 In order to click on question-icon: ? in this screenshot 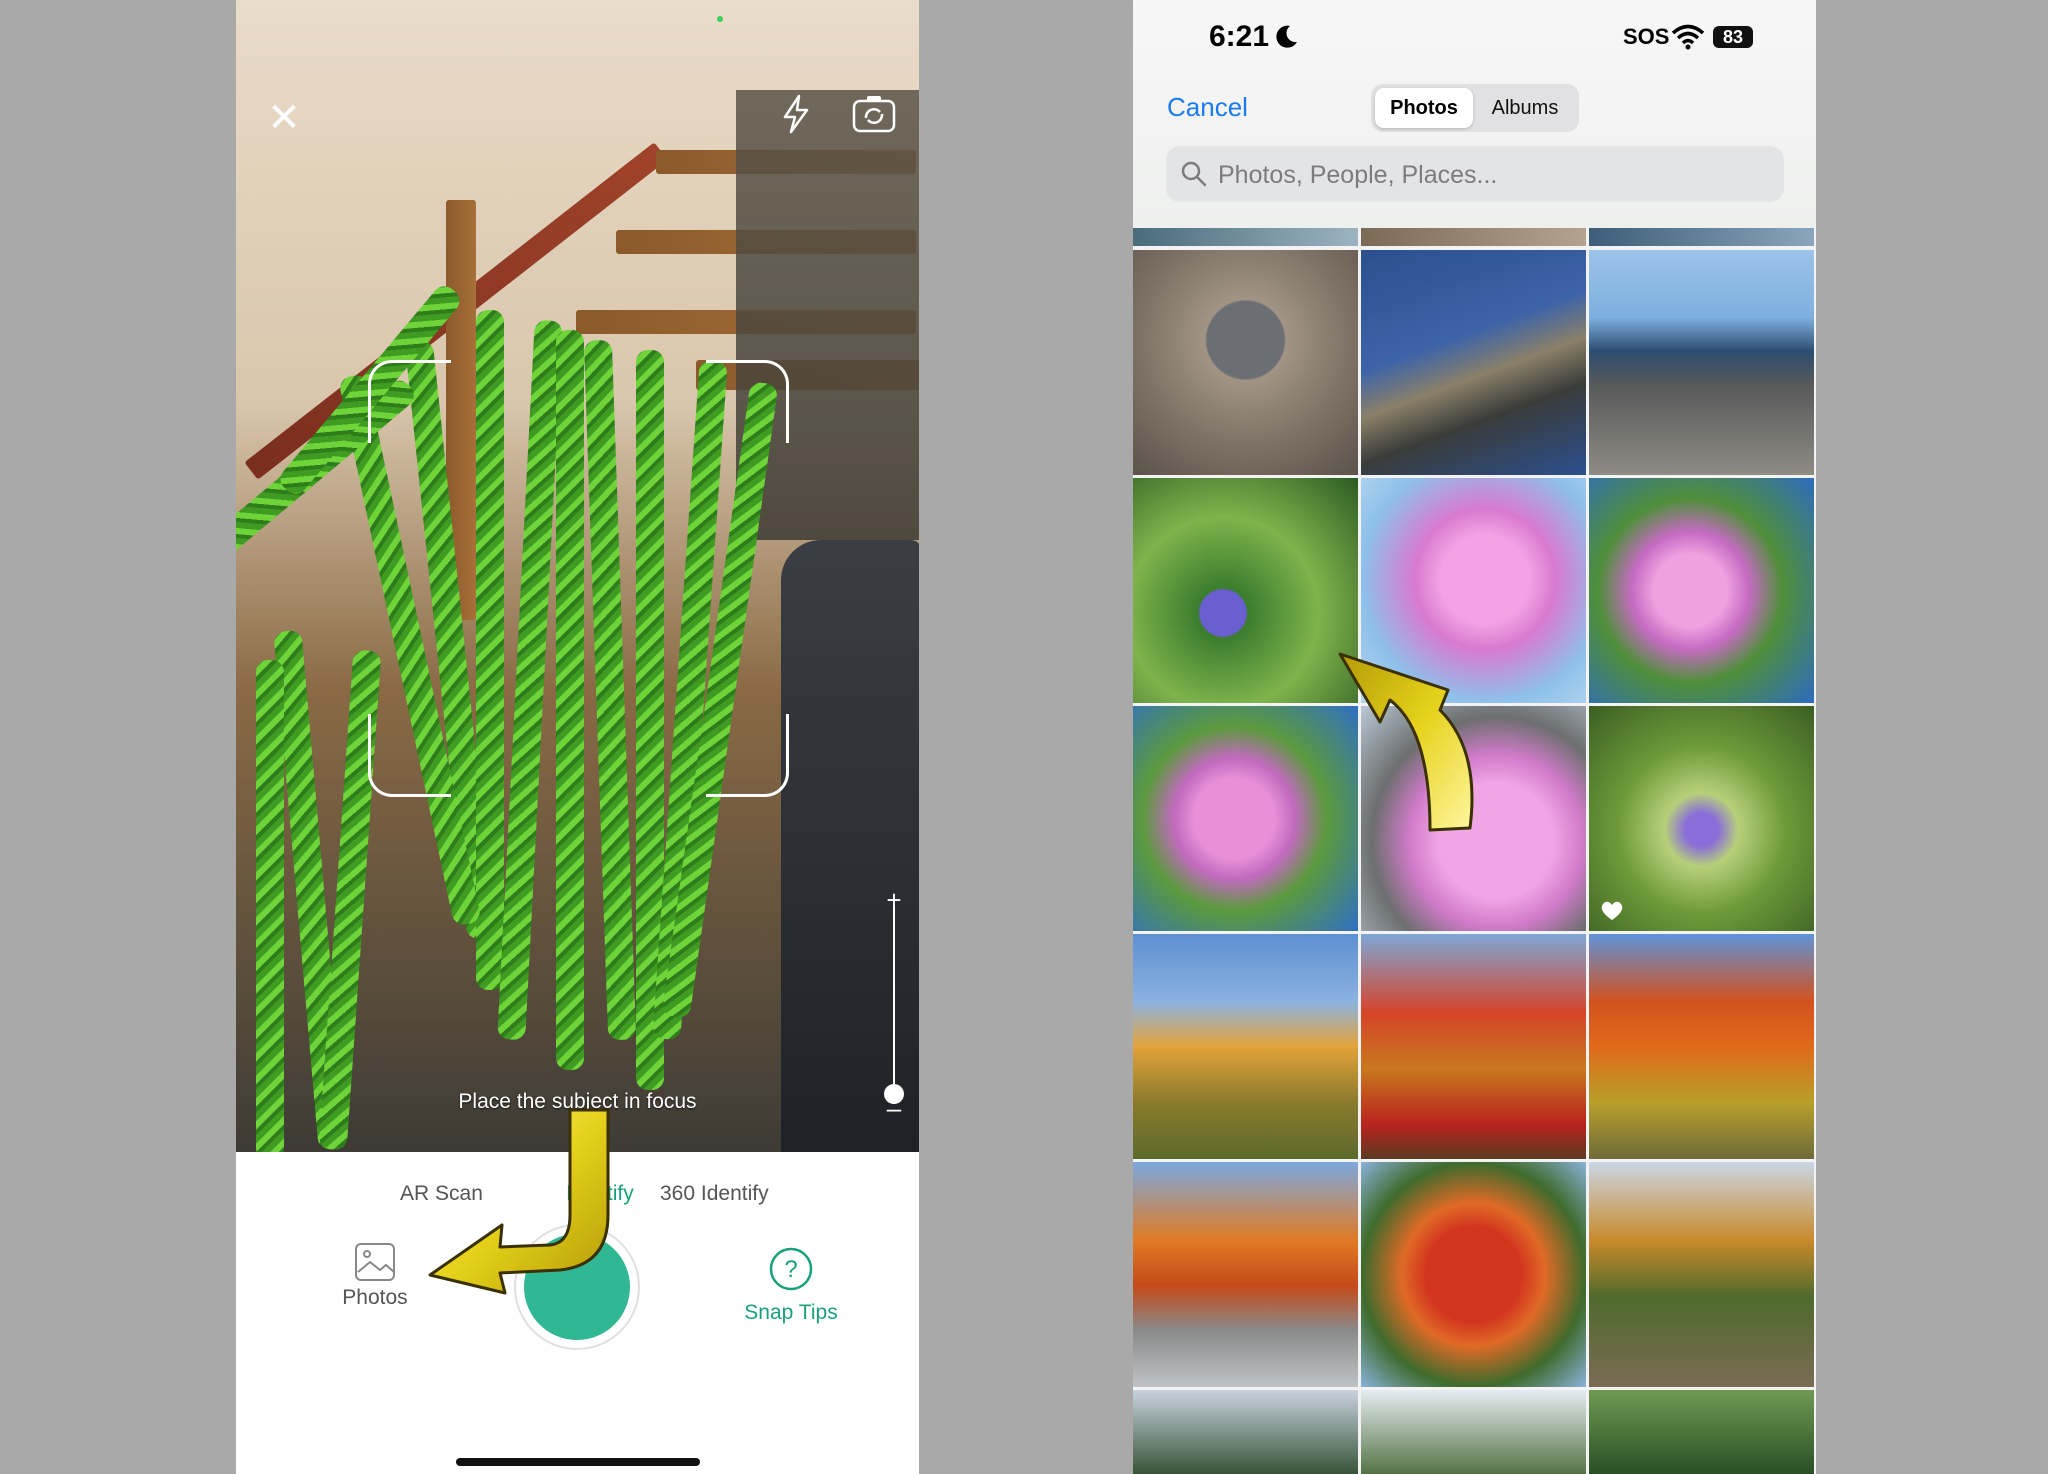, I will do `click(791, 1269)`.